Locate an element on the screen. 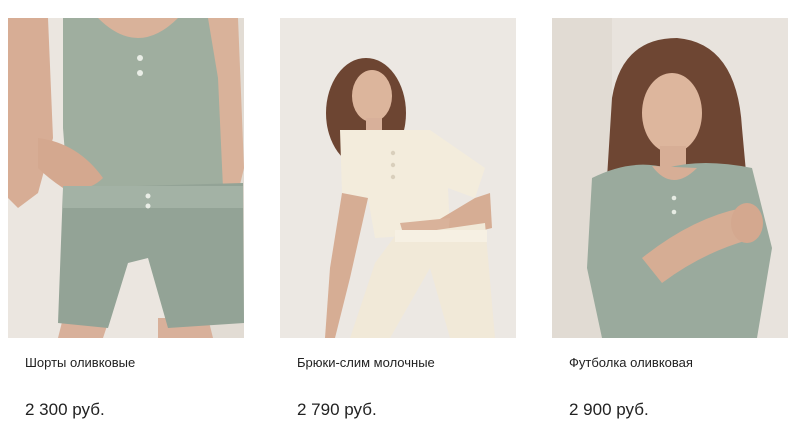  product-name: Брюки-слим молочные is located at coordinates (366, 363).